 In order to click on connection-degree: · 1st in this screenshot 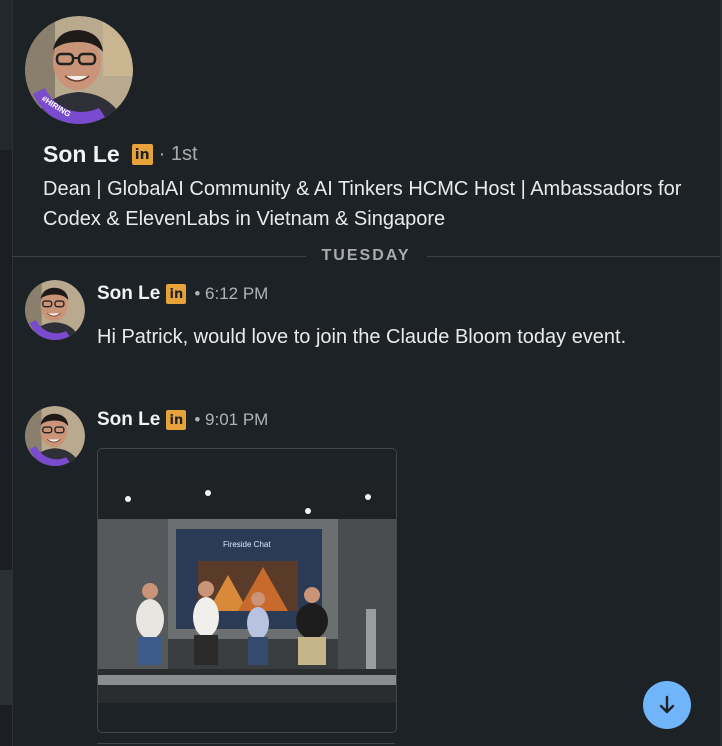, I will do `click(178, 154)`.